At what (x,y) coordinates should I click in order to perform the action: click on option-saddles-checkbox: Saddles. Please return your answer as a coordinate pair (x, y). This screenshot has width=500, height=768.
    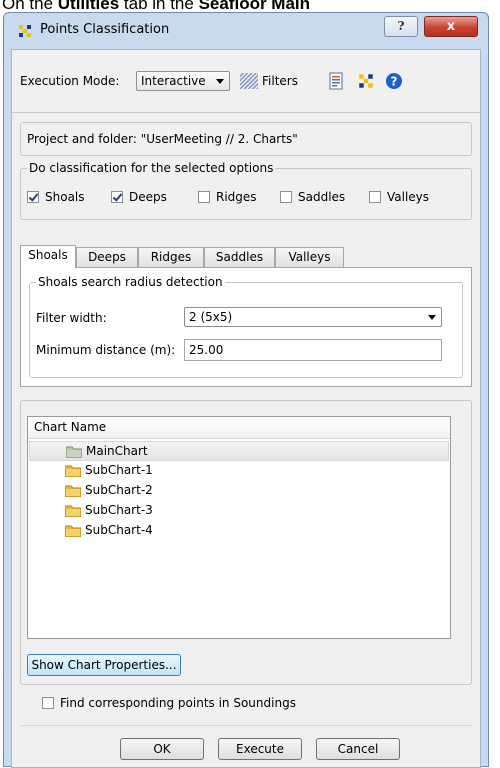
    Looking at the image, I should click on (312, 197).